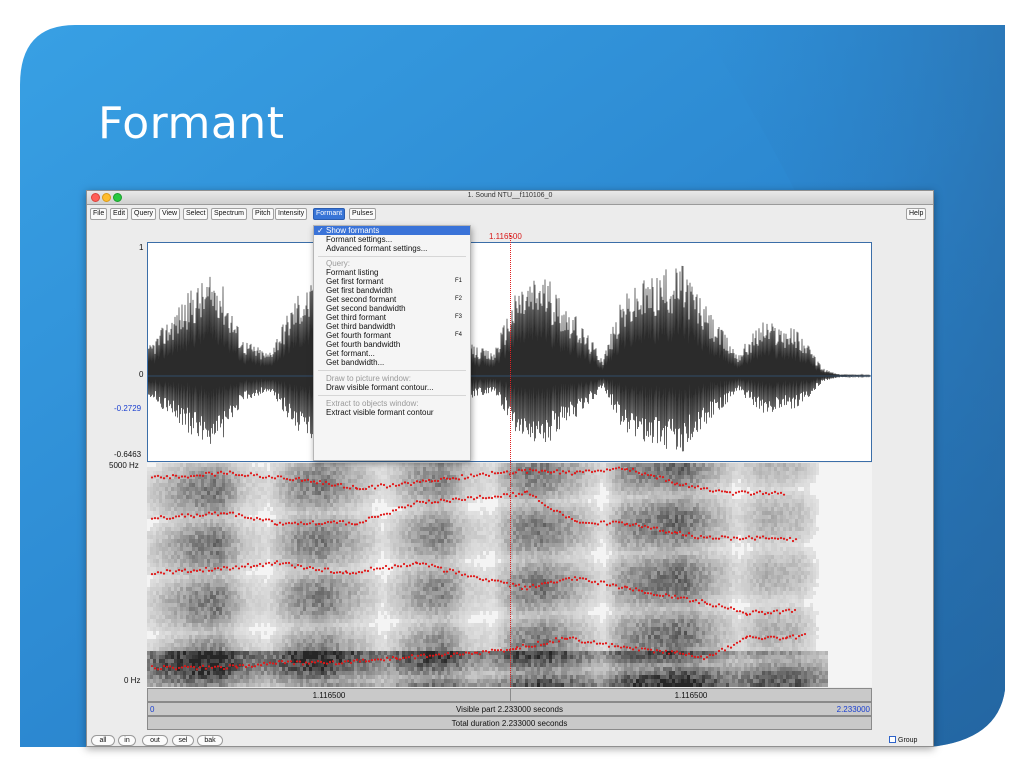 The height and width of the screenshot is (768, 1024). I want to click on menu-select: Select, so click(196, 214).